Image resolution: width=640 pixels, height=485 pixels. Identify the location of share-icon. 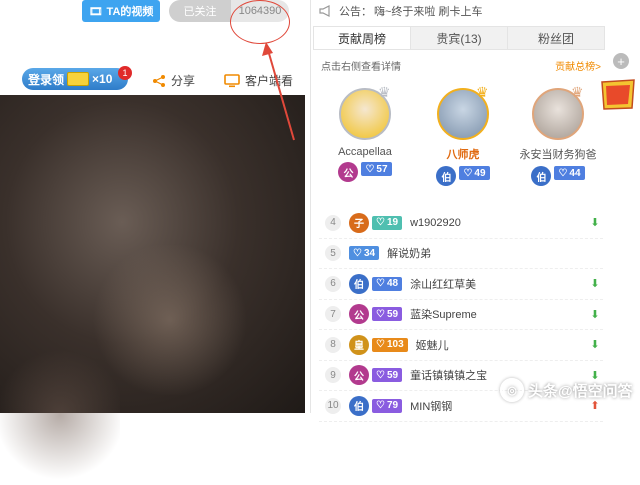
(159, 80).